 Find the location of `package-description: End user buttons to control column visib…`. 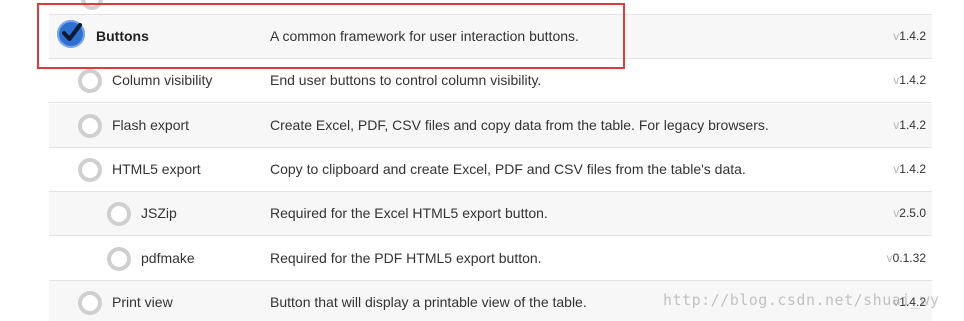

package-description: End user buttons to control column visib… is located at coordinates (406, 80).